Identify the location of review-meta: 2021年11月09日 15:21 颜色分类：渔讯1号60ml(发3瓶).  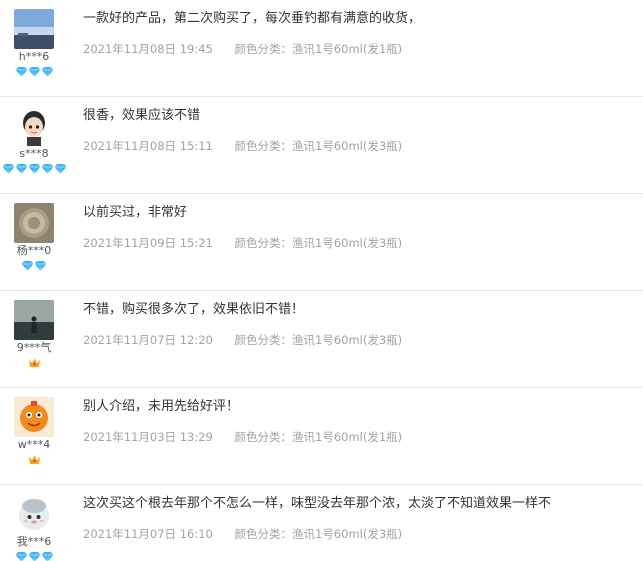
(363, 243).